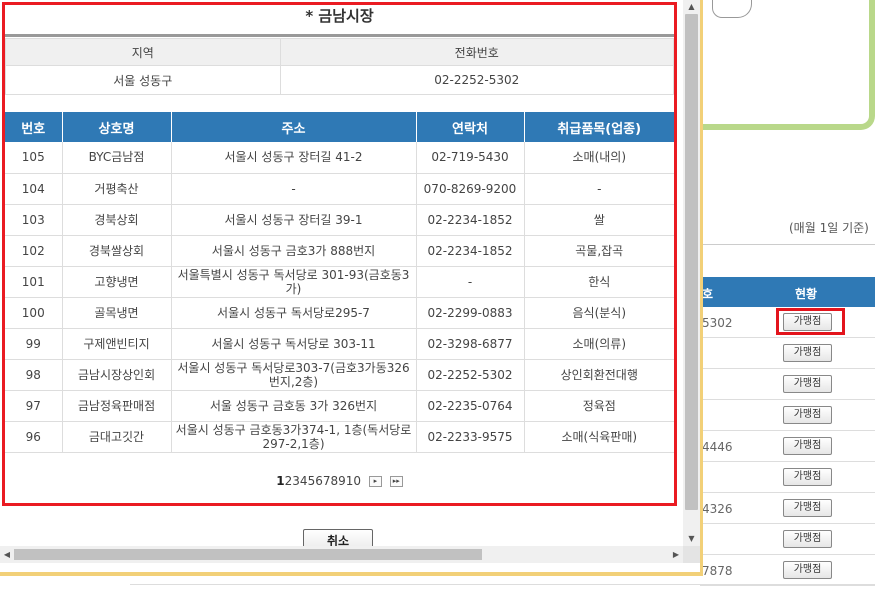 This screenshot has width=875, height=592. Describe the element at coordinates (717, 323) in the screenshot. I see `phone-fragment: 5302` at that location.